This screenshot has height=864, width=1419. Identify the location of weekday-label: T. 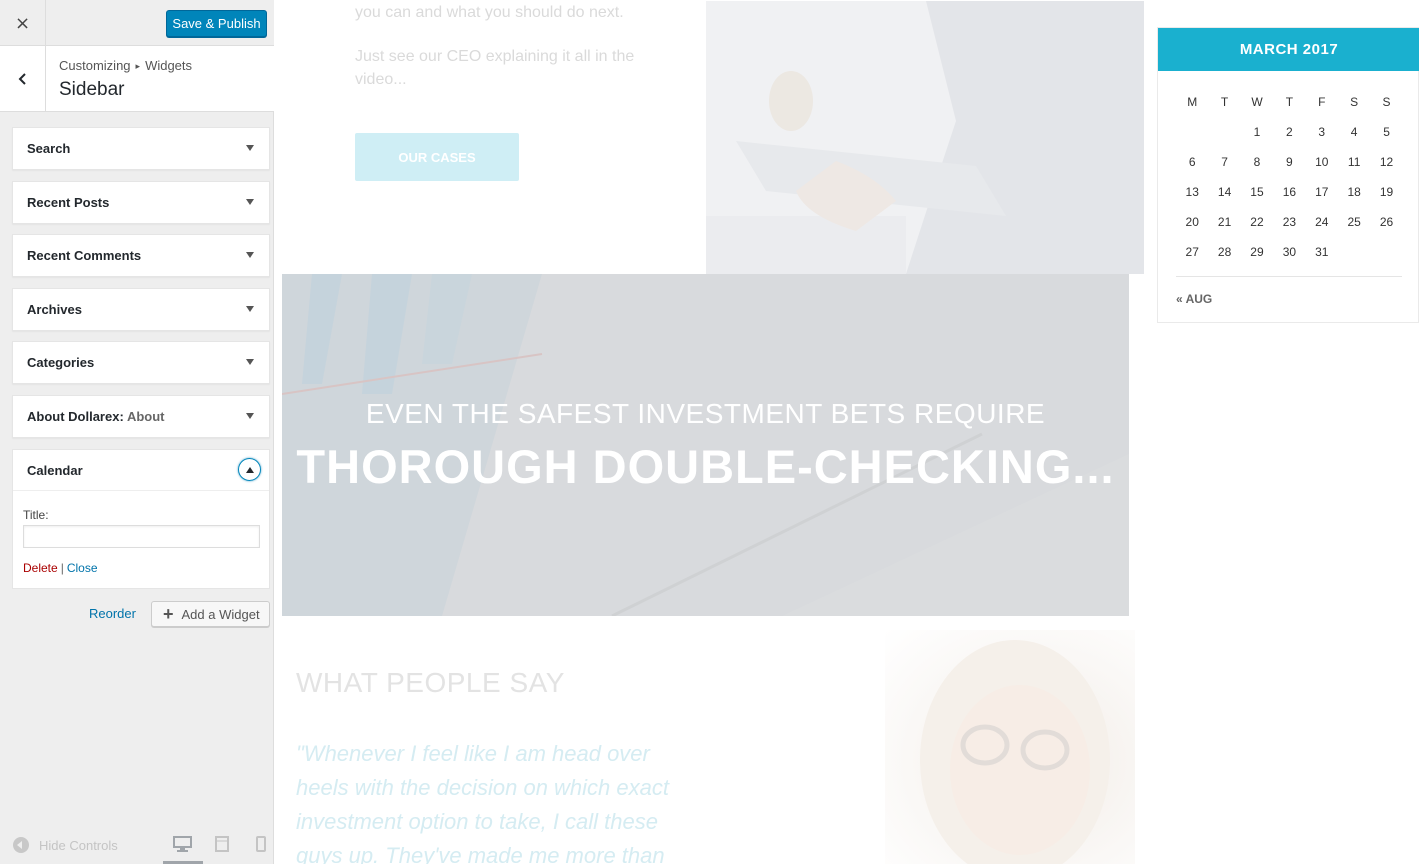
(1224, 102).